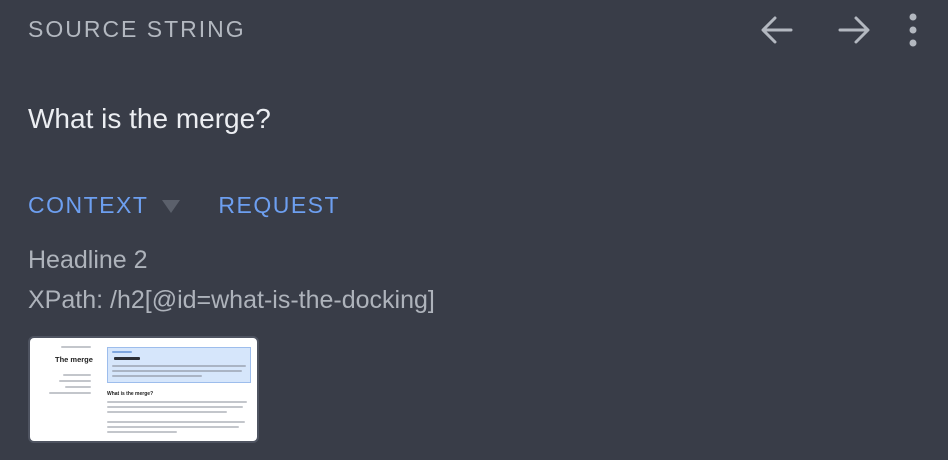 This screenshot has width=948, height=460. I want to click on tab-request: REQUEST, so click(279, 205).